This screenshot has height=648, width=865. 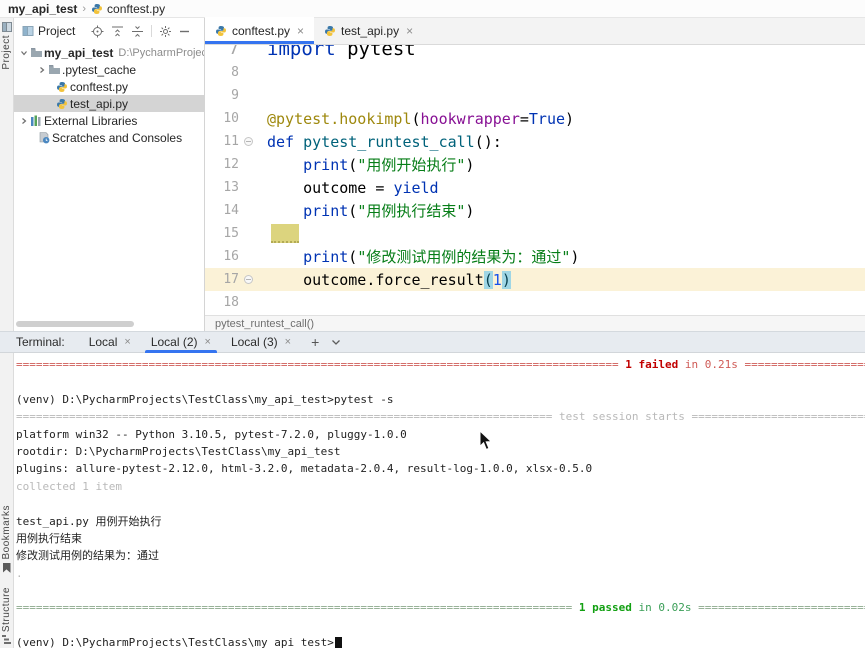 I want to click on terminal-tab-local-3: Local (3) ×, so click(x=261, y=342).